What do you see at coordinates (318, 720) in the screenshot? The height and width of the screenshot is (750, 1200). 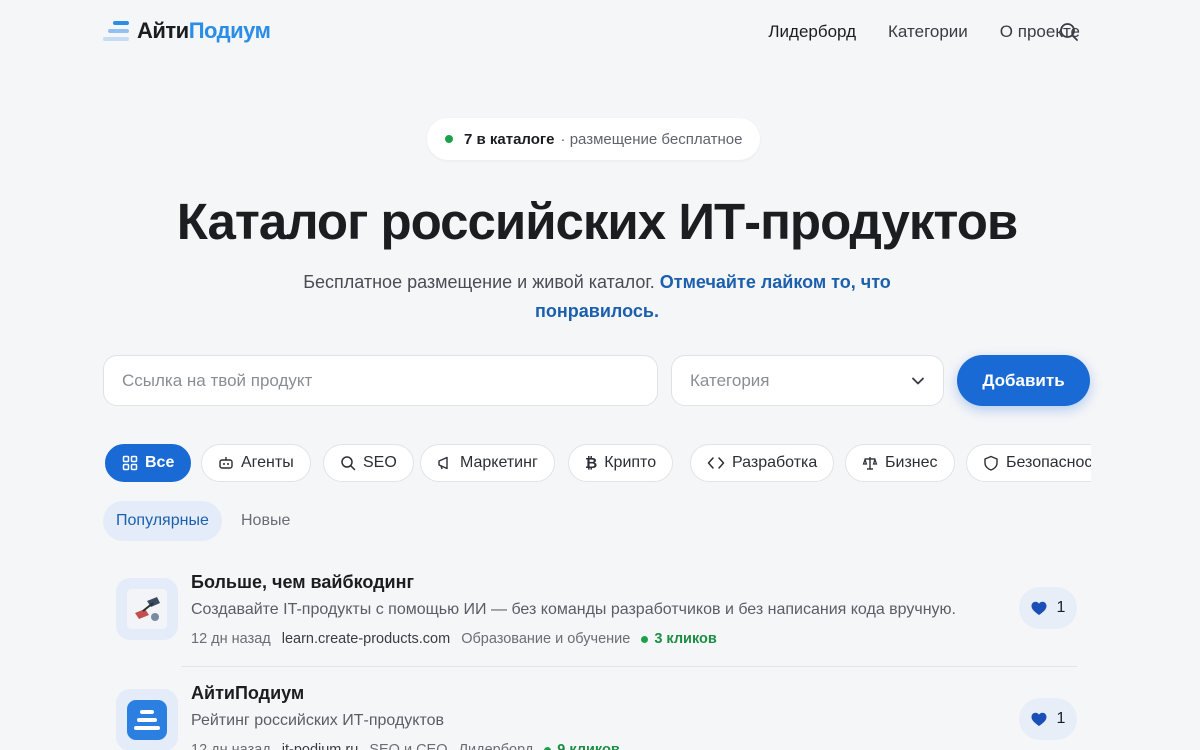 I see `product-description: Рейтинг российских ИТ-продуктов` at bounding box center [318, 720].